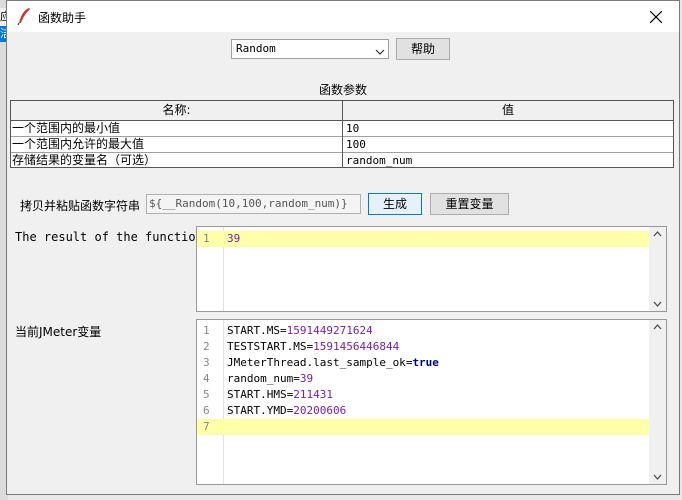 The height and width of the screenshot is (500, 682). I want to click on var-value: 39, so click(306, 378).